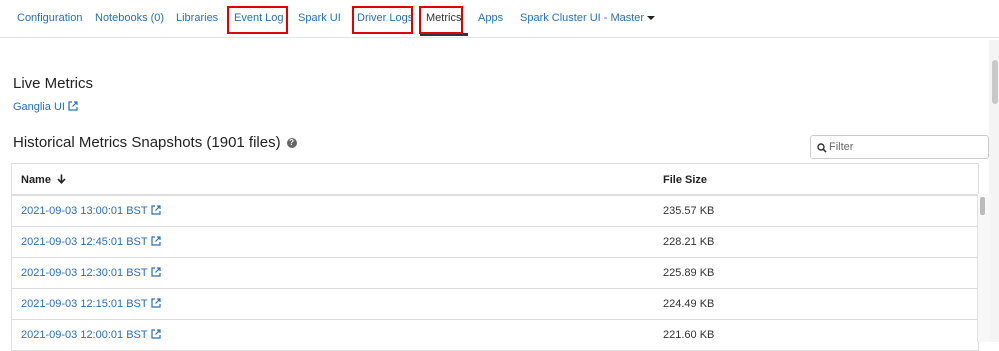  What do you see at coordinates (84, 273) in the screenshot?
I see `snapshot-name: 2021-09-03 12:30:01 BST` at bounding box center [84, 273].